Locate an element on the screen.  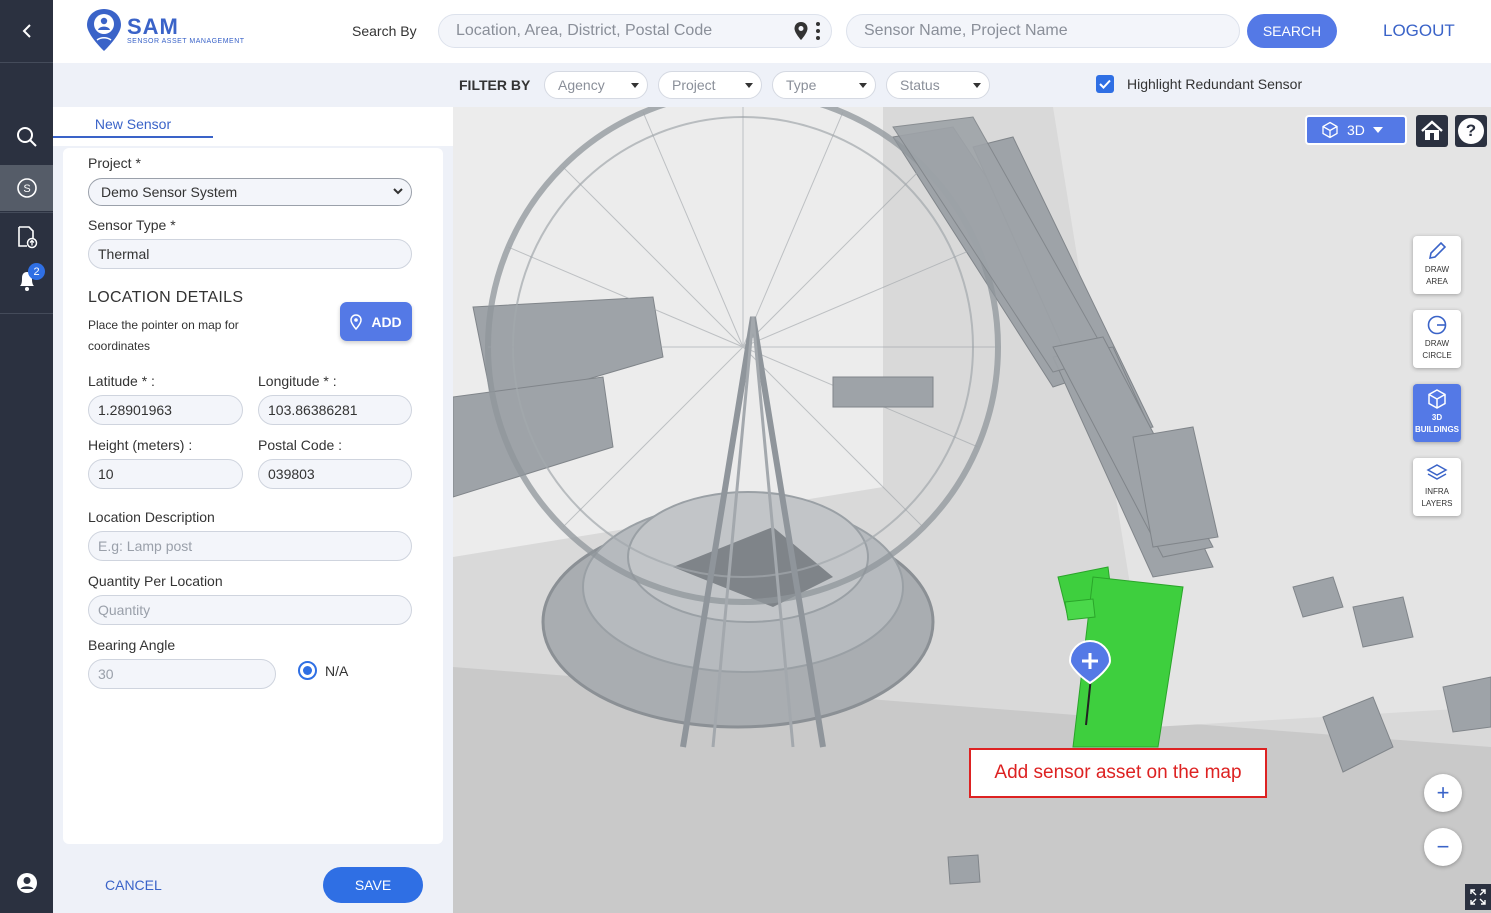
zoom-in-button: + is located at coordinates (1443, 793).